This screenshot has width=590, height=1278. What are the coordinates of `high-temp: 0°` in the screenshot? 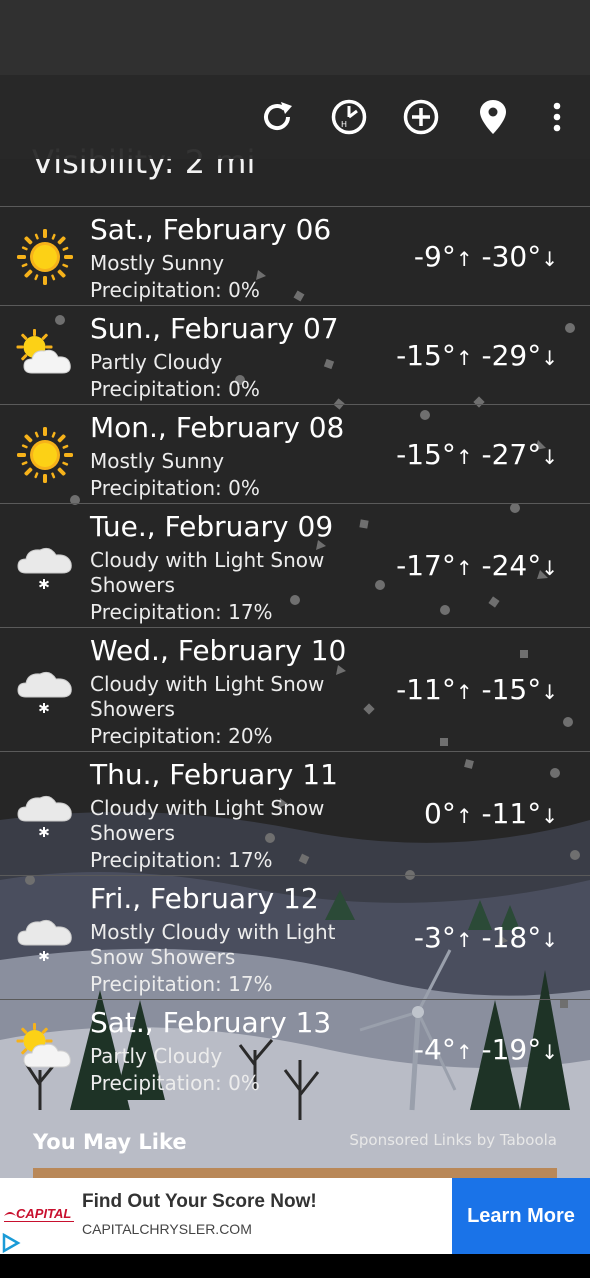 It's located at (440, 813).